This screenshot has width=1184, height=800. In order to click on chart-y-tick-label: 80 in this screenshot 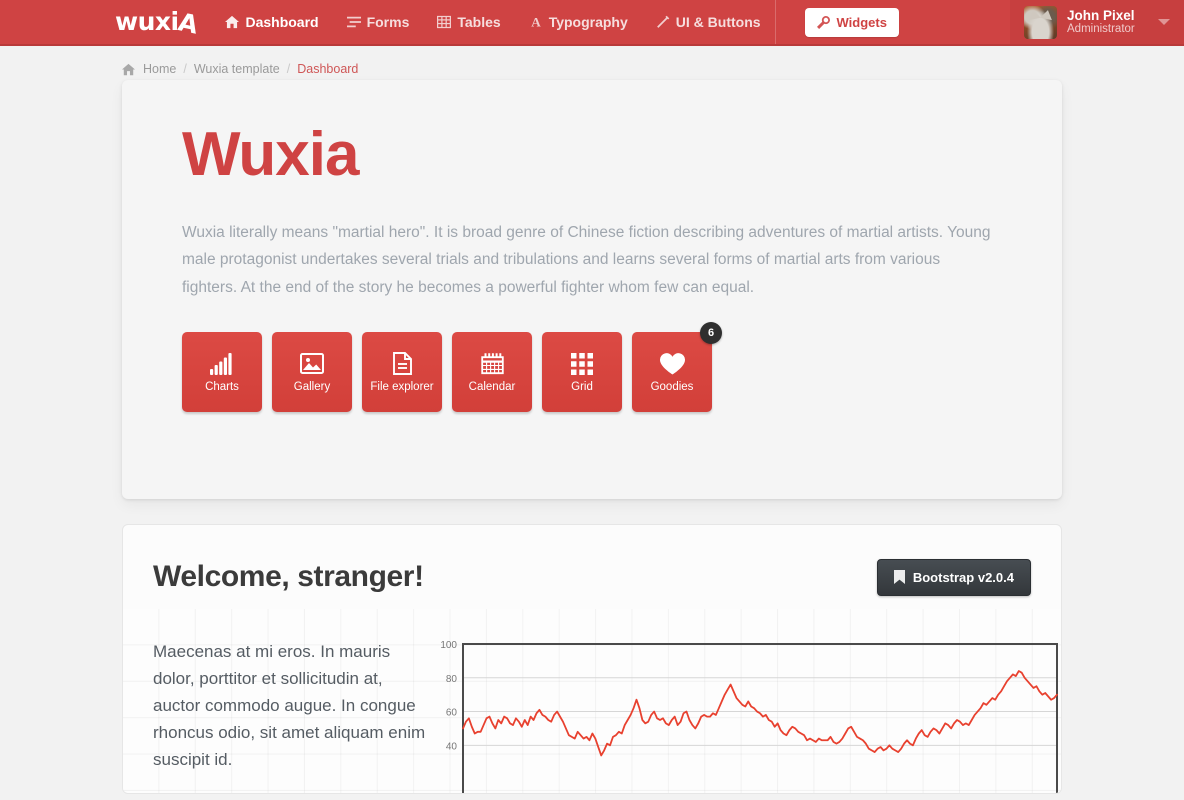, I will do `click(452, 679)`.